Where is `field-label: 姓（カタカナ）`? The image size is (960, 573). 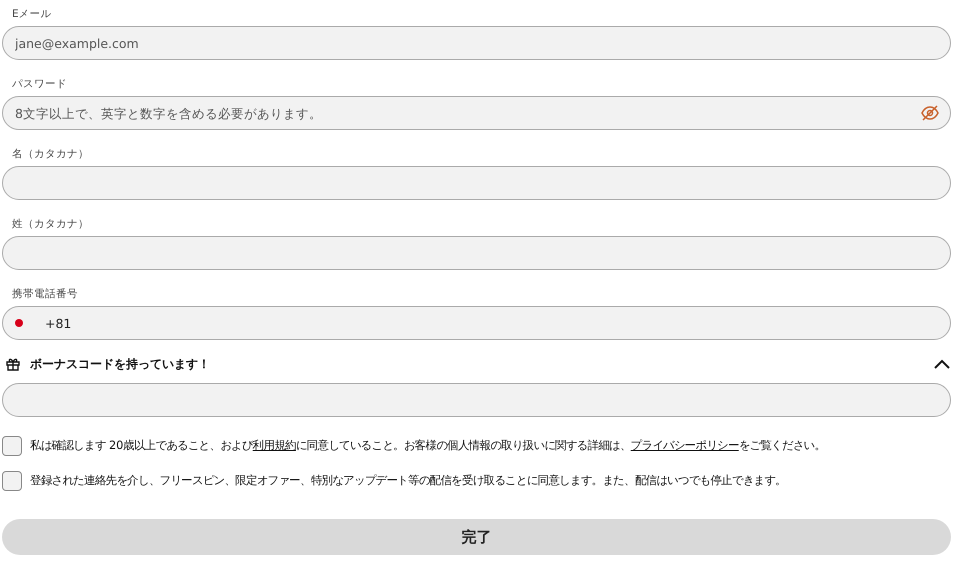 field-label: 姓（カタカナ） is located at coordinates (51, 224).